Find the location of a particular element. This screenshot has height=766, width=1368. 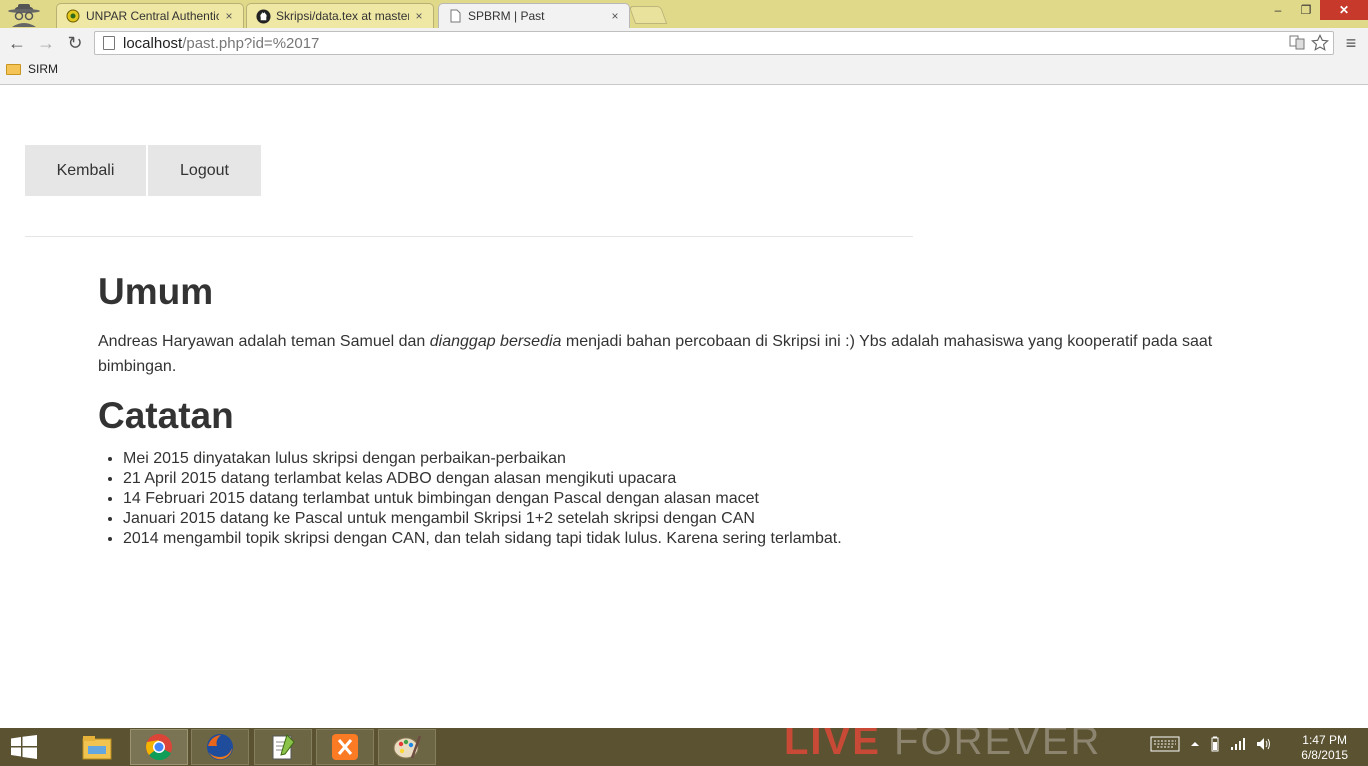

translate-icon is located at coordinates (1297, 42).